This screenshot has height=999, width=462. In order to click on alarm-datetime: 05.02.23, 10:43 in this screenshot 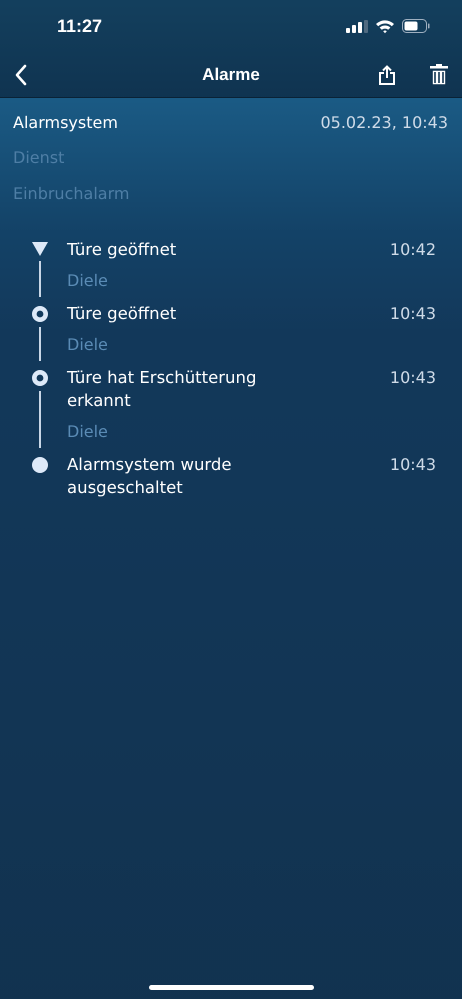, I will do `click(384, 122)`.